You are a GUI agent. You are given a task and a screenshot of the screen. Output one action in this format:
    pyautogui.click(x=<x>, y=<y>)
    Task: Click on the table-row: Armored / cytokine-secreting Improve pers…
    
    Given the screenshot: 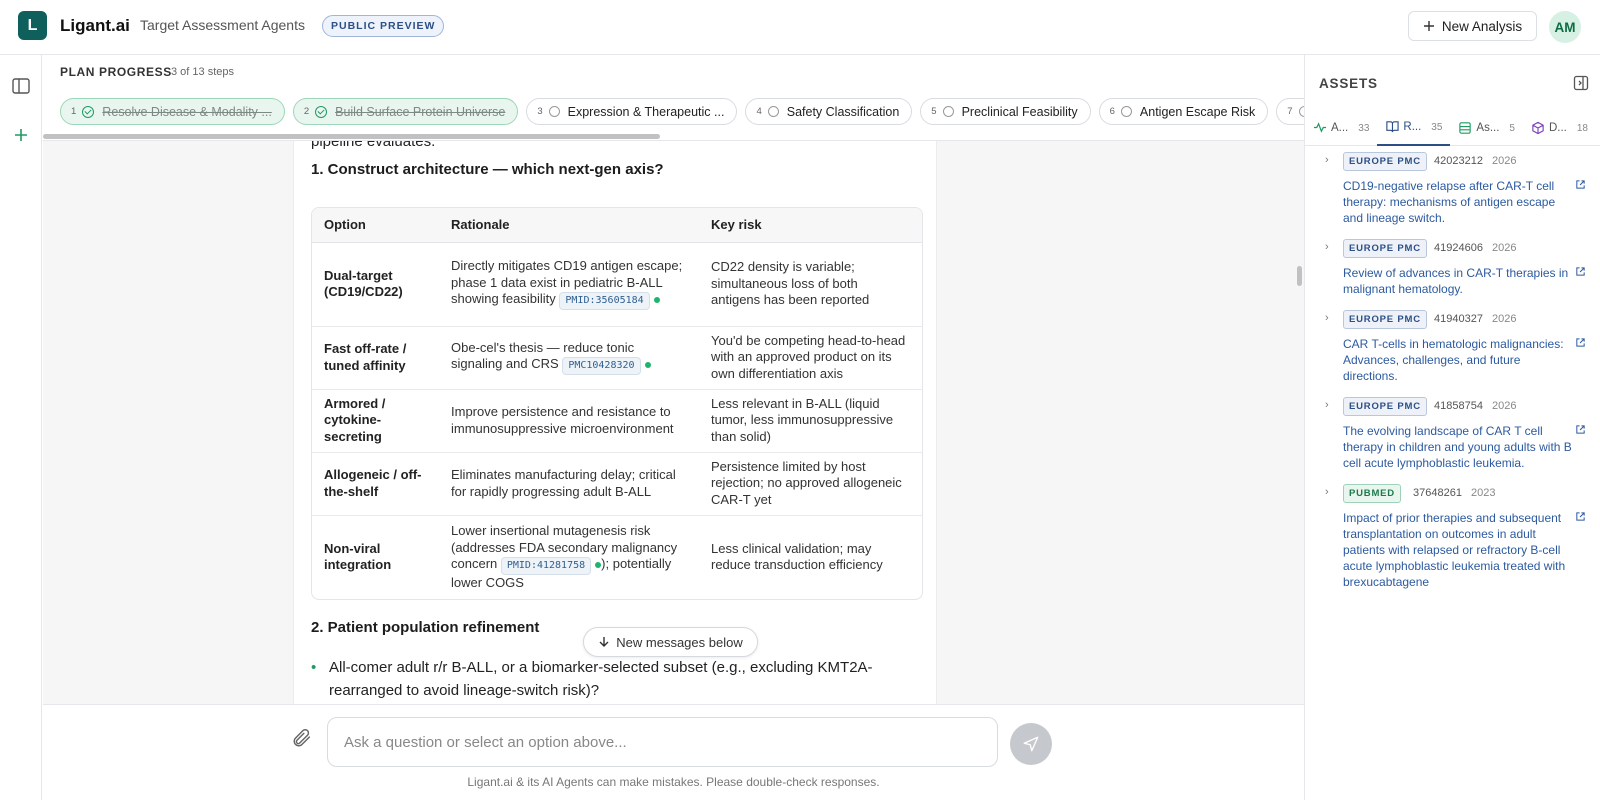 What is the action you would take?
    pyautogui.click(x=617, y=421)
    